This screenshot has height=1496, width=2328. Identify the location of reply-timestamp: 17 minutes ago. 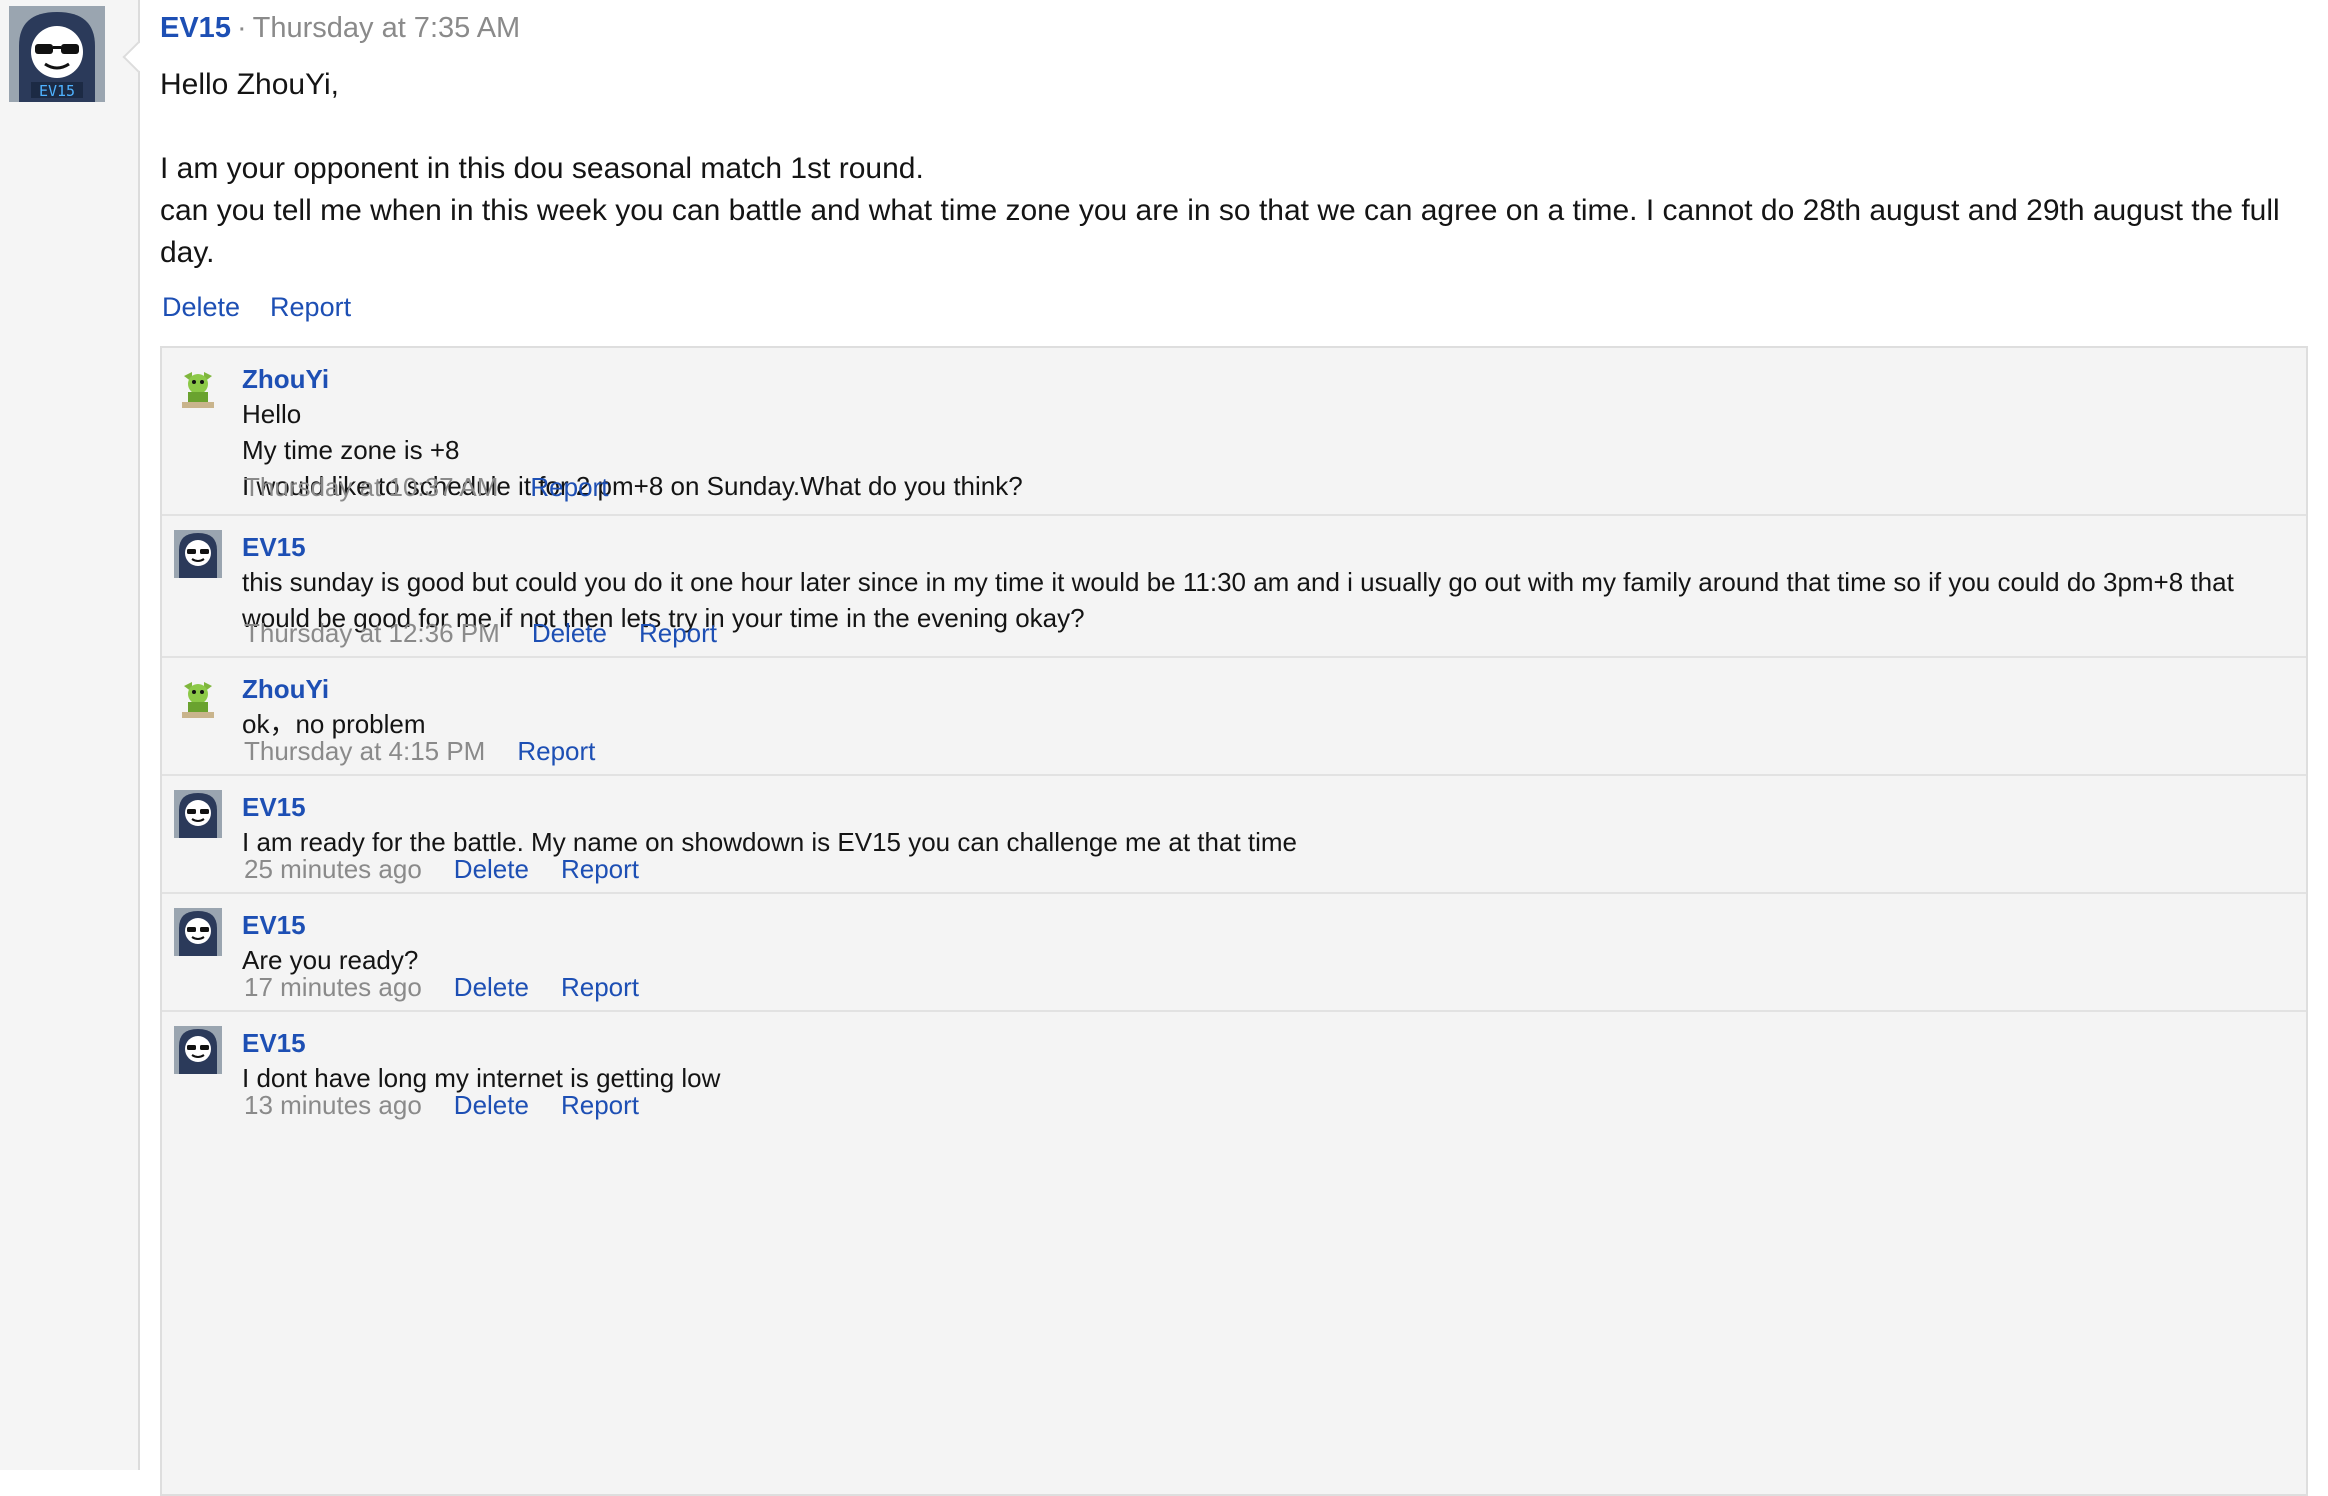
(333, 987).